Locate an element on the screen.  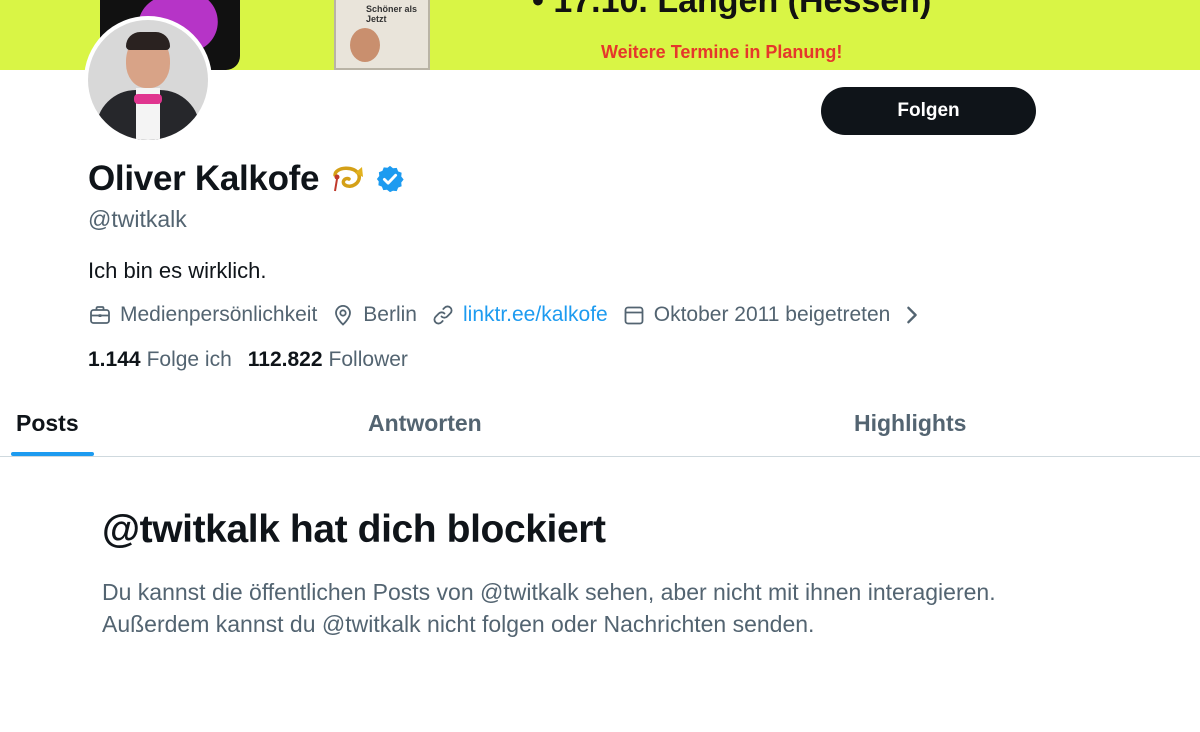
avatar-bowtie is located at coordinates (148, 99).